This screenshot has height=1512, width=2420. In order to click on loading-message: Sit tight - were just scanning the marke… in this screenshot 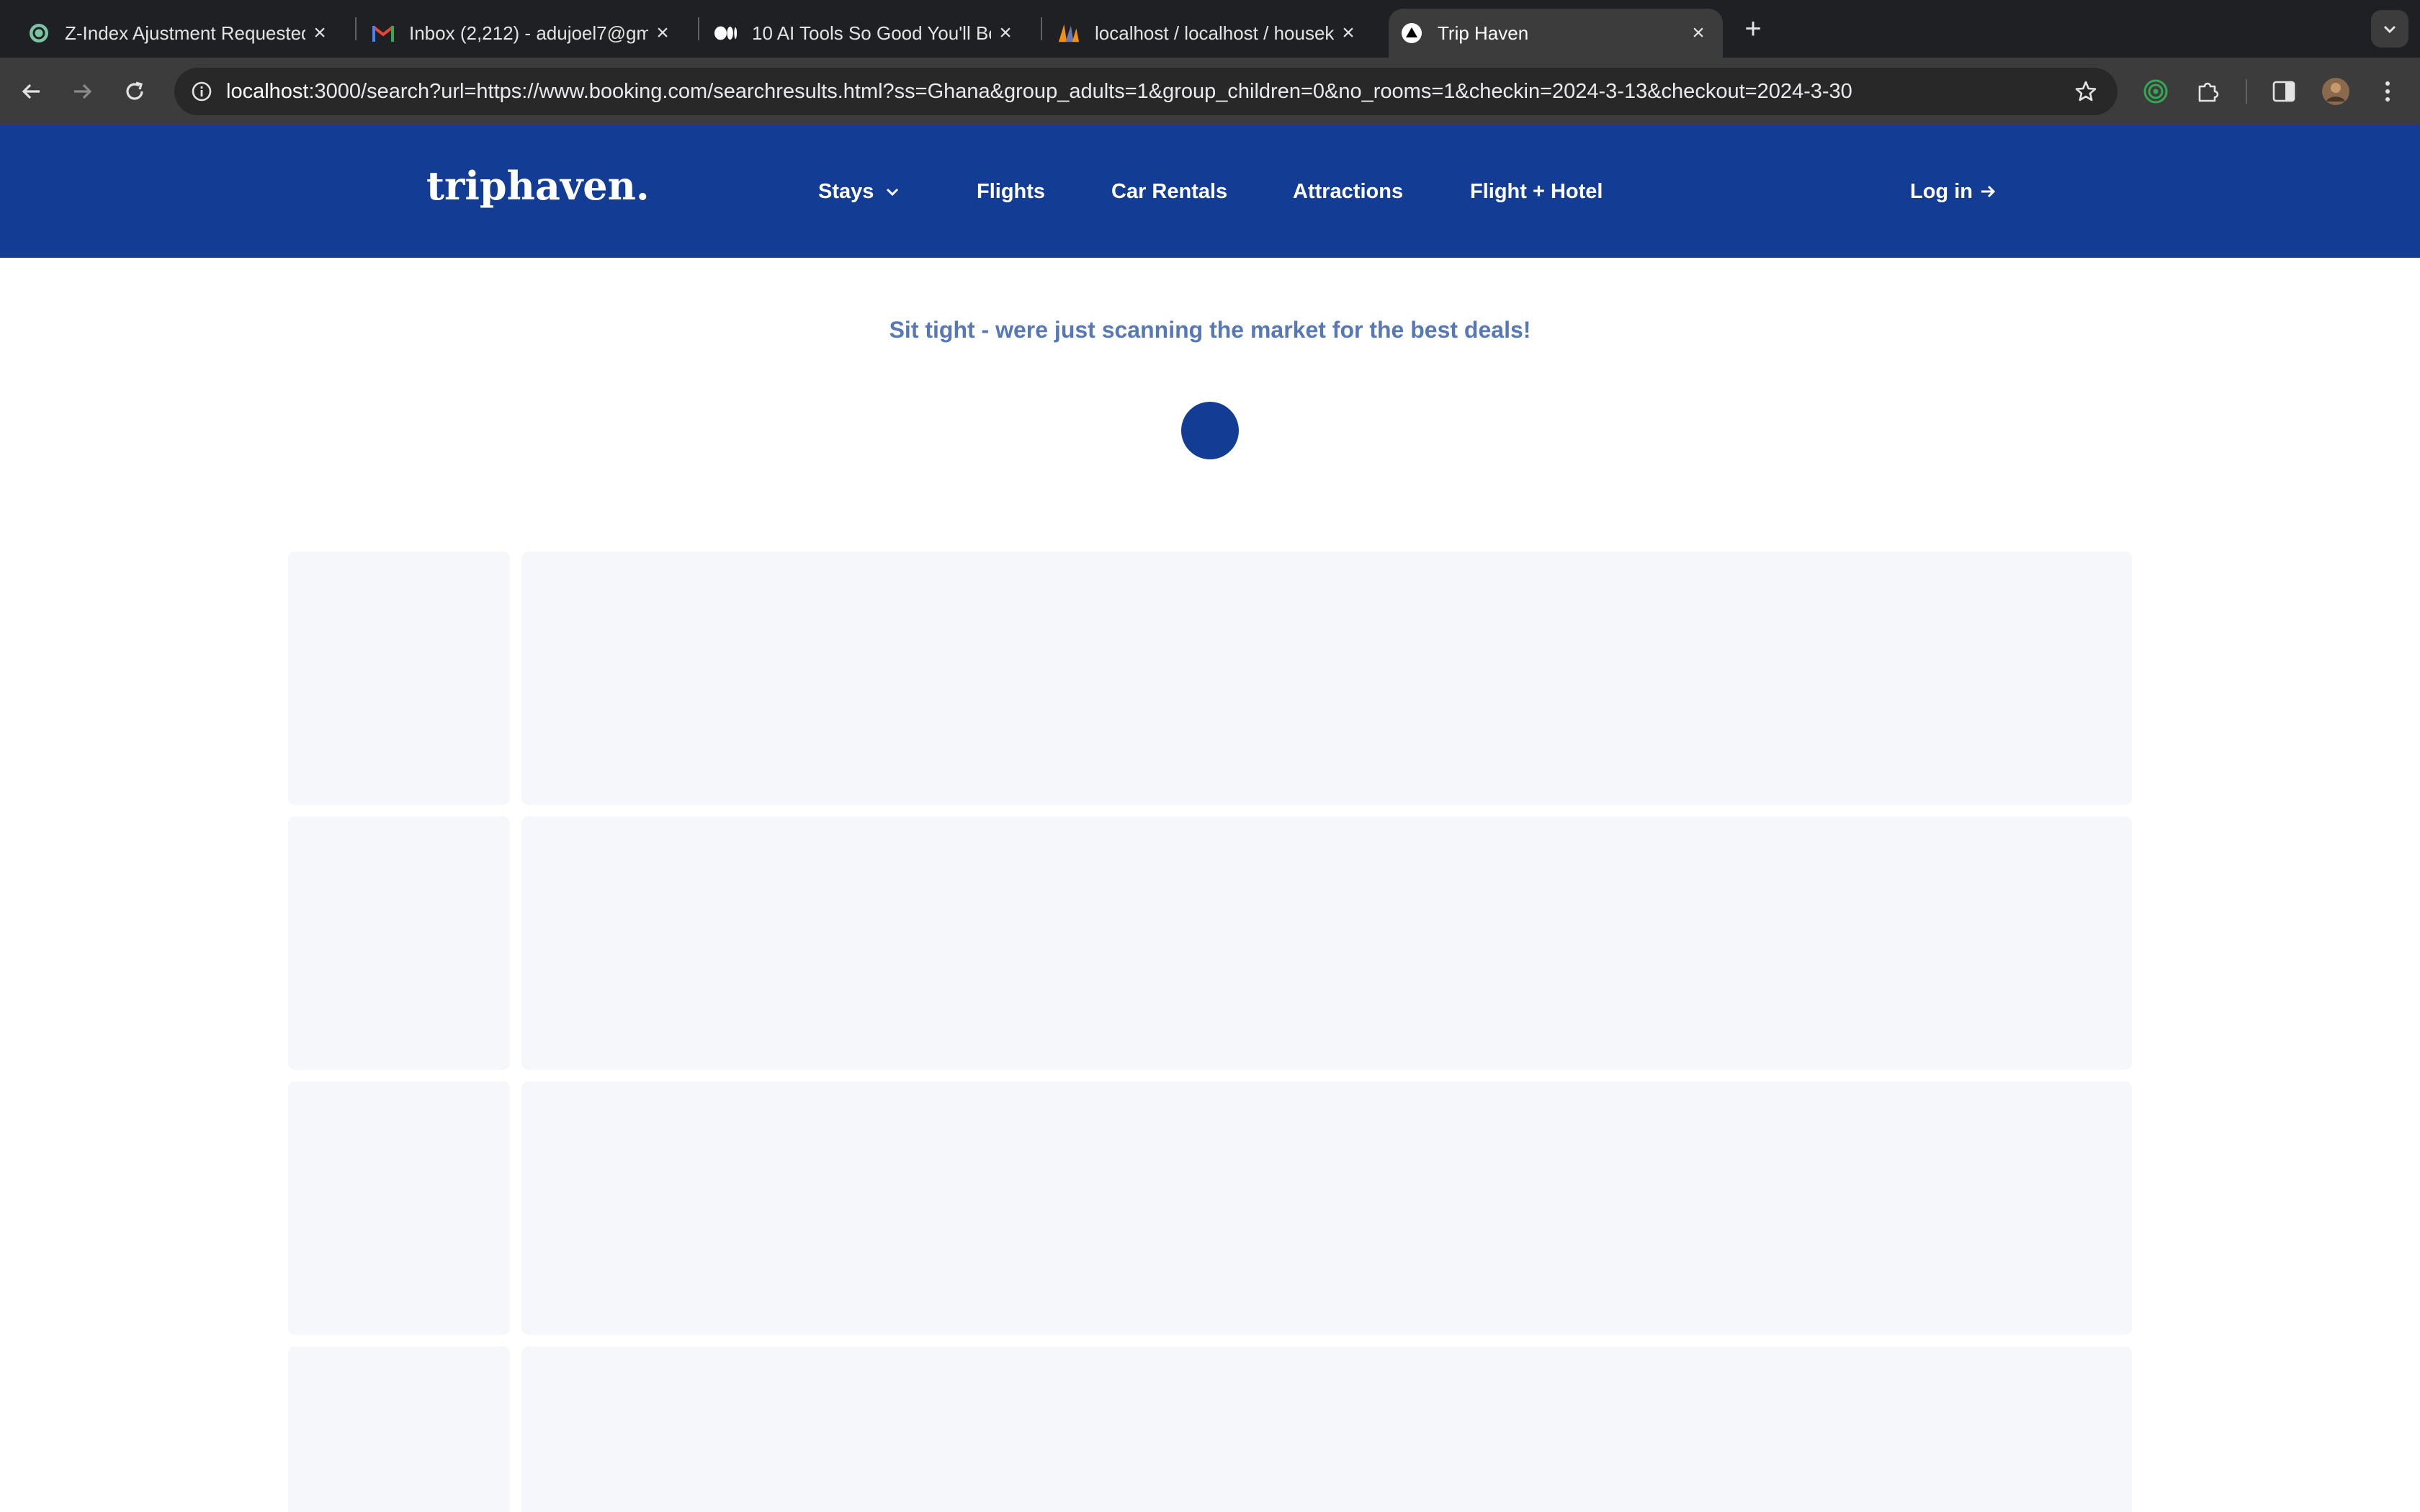, I will do `click(1210, 330)`.